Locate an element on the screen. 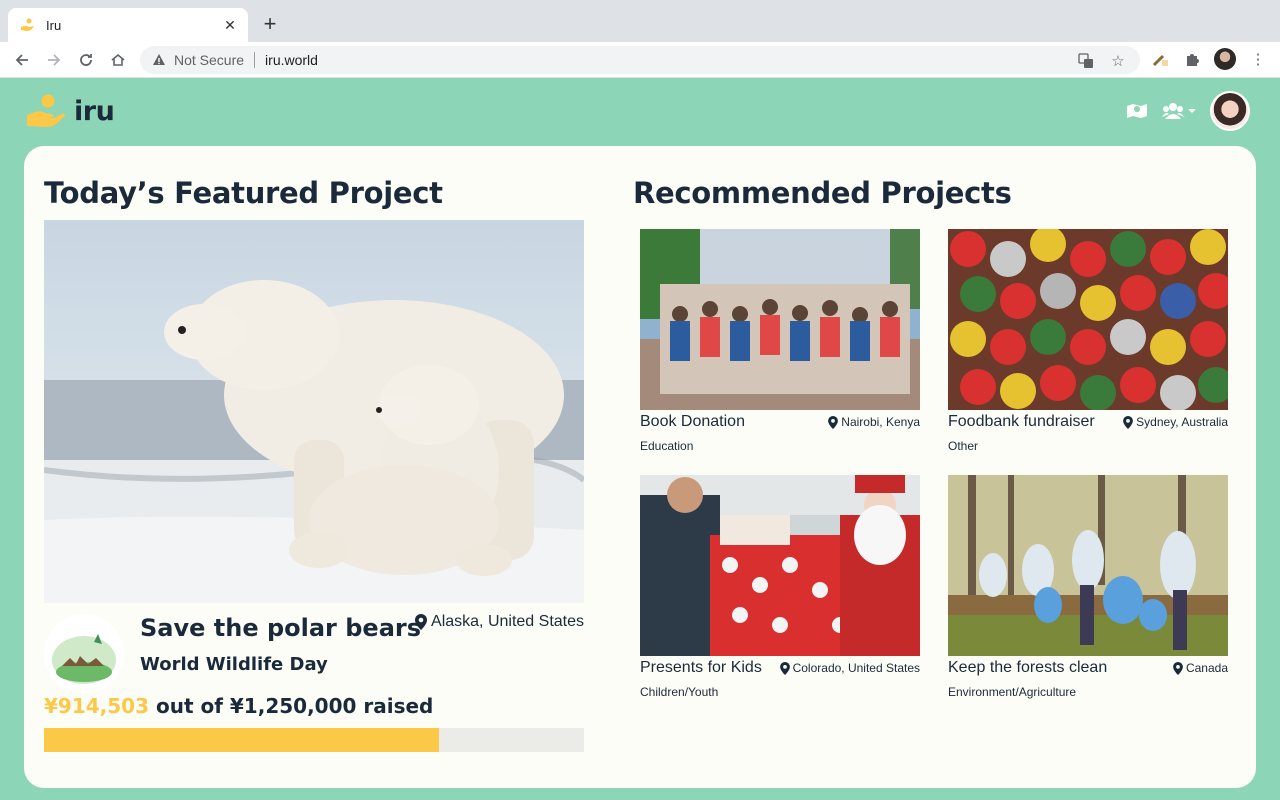  header-actions is located at coordinates (1188, 111).